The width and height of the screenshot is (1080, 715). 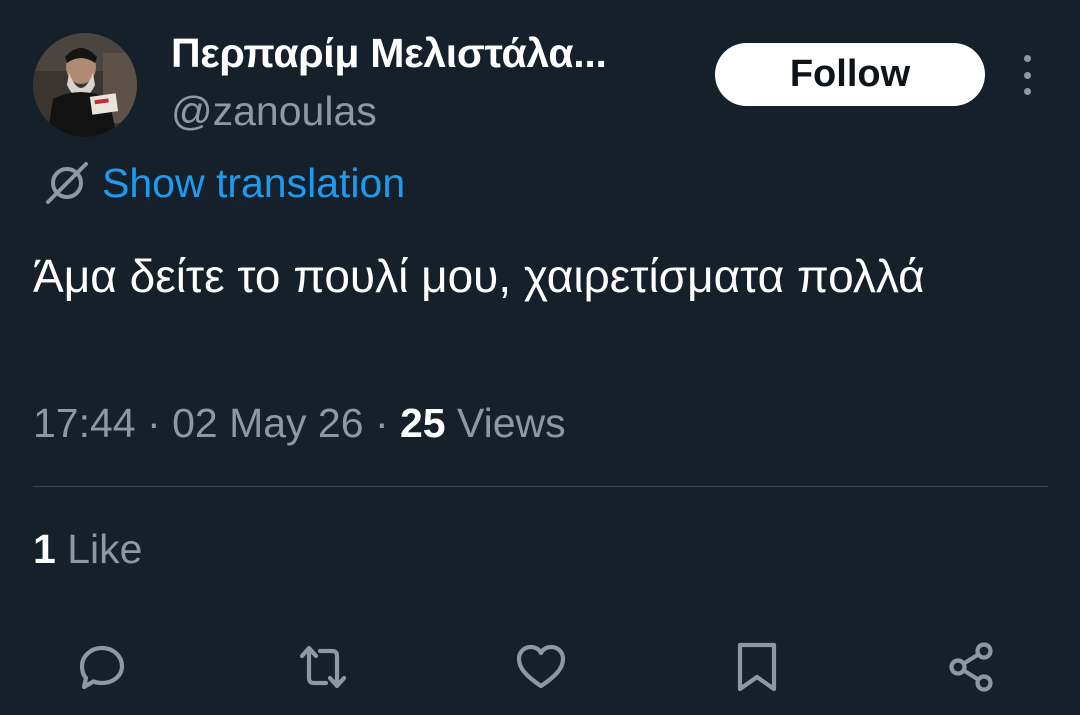 What do you see at coordinates (850, 74) in the screenshot?
I see `follow-button: Follow` at bounding box center [850, 74].